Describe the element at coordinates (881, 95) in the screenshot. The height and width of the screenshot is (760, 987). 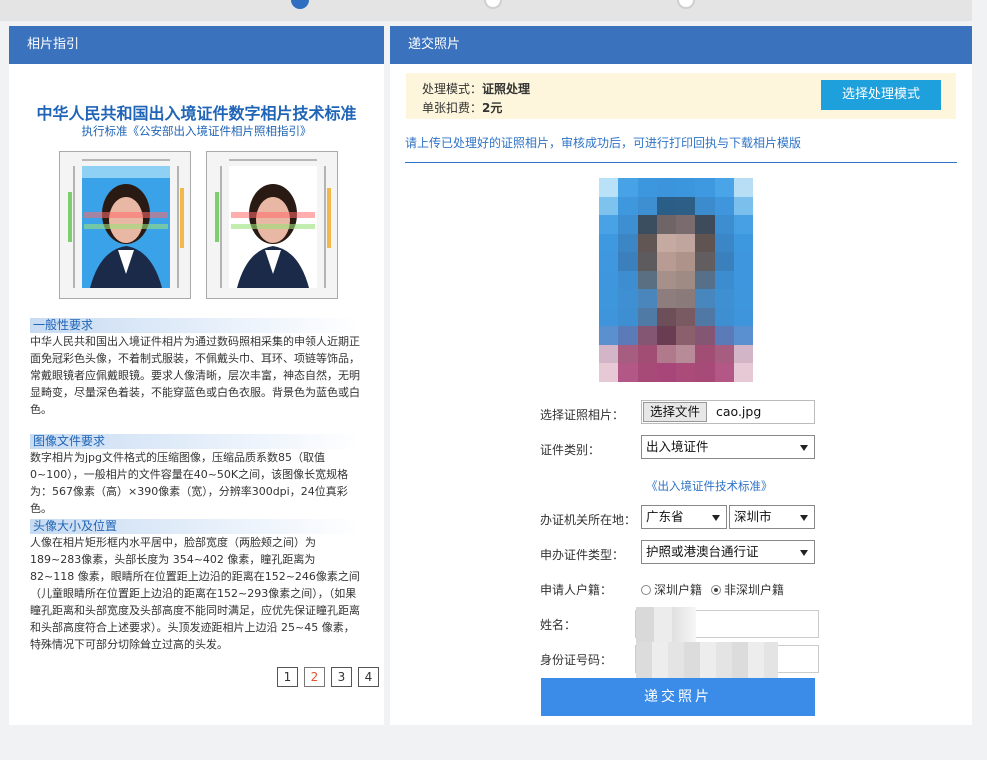
I see `select-mode-button: 选择处理模式` at that location.